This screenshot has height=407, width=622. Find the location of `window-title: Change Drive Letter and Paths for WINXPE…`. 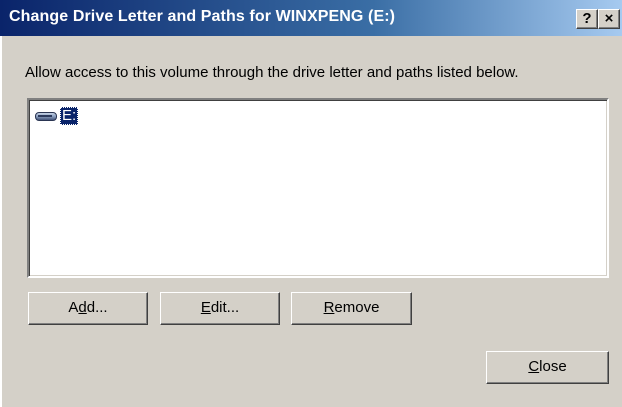

window-title: Change Drive Letter and Paths for WINXPE… is located at coordinates (202, 16).